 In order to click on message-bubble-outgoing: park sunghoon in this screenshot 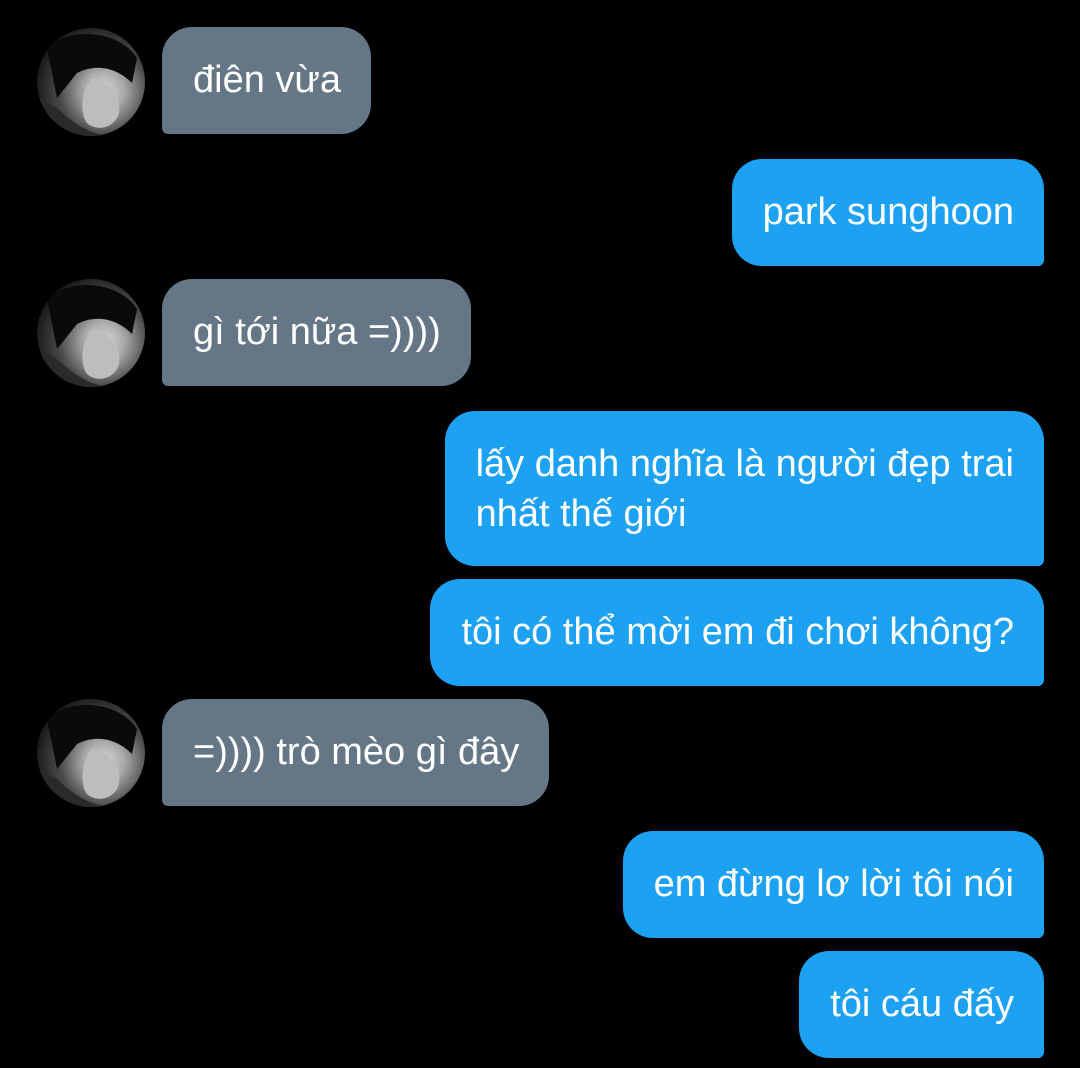, I will do `click(887, 212)`.